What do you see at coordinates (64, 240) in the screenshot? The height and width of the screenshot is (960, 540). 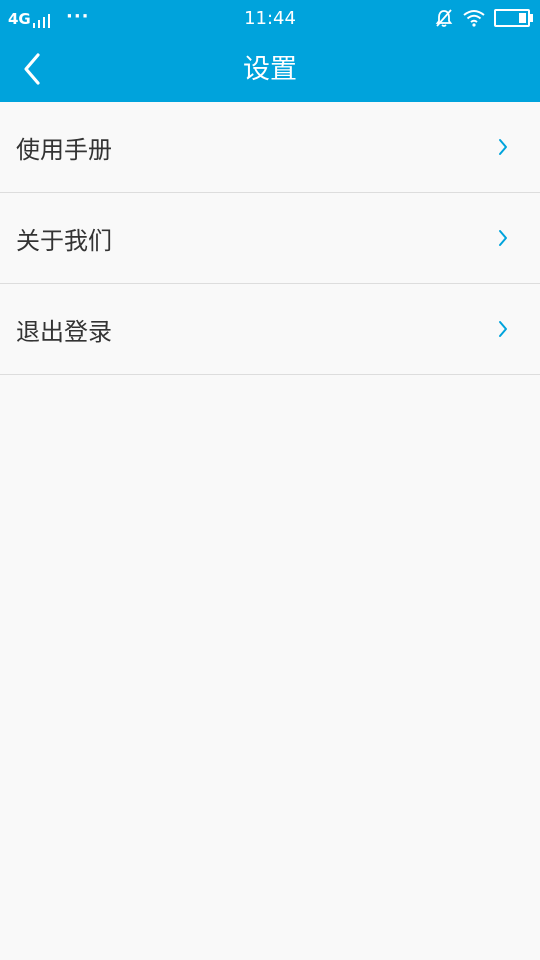 I see `menu-item-label: 关于我们` at bounding box center [64, 240].